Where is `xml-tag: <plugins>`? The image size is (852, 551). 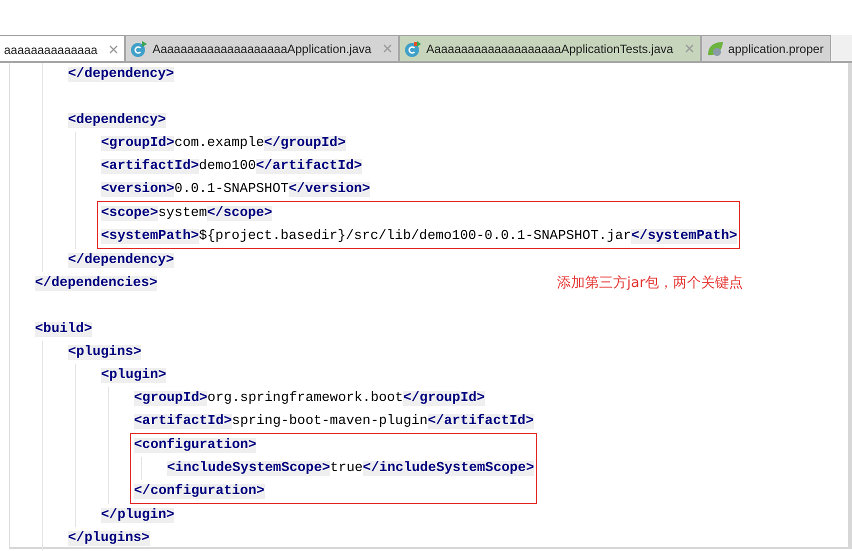
xml-tag: <plugins> is located at coordinates (105, 352).